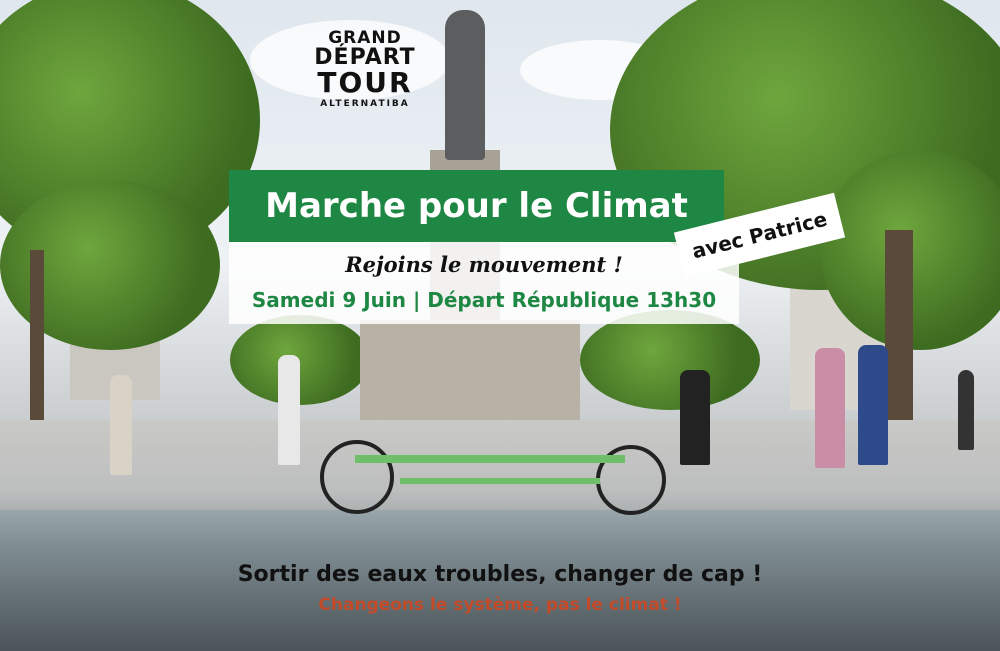  I want to click on tree-mid, so click(300, 360).